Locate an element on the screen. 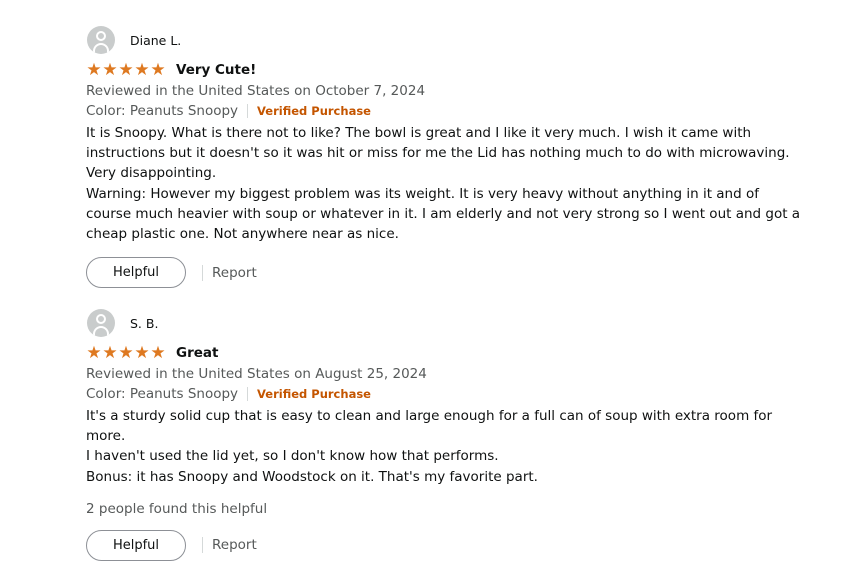 The image size is (843, 561). review-title: Great is located at coordinates (197, 353).